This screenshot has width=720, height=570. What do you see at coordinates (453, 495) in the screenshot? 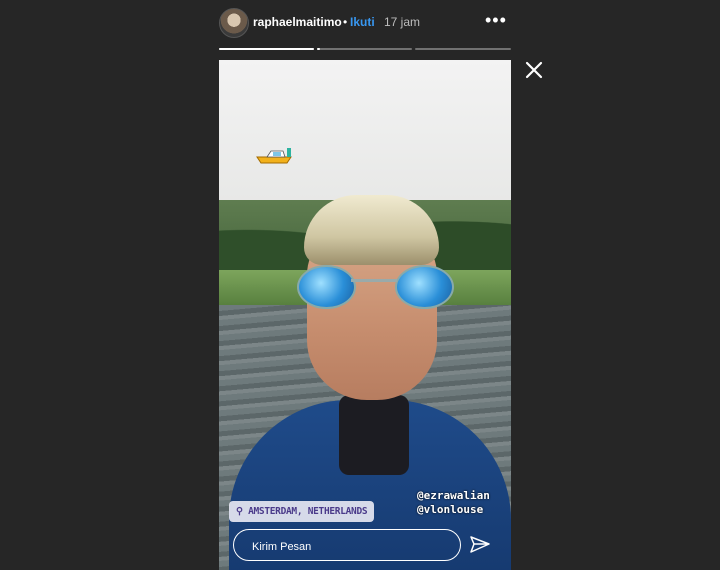
I see `mention-tag: @ezrawalian` at bounding box center [453, 495].